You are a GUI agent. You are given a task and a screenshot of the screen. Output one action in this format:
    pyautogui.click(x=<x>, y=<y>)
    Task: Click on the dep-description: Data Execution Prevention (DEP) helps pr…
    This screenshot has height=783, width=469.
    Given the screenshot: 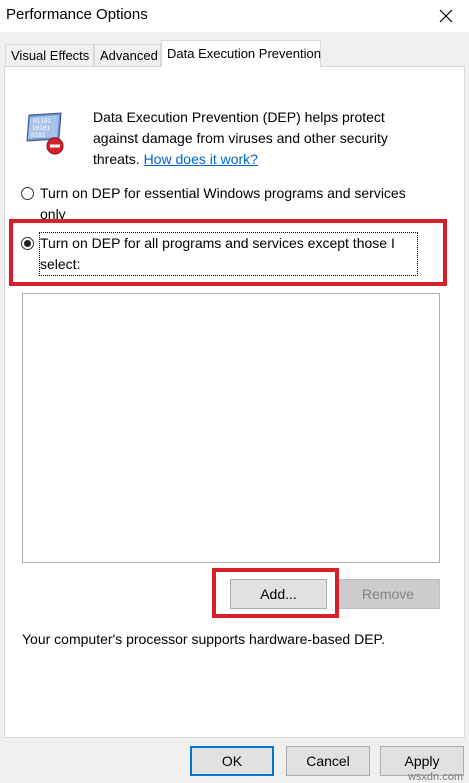 What is the action you would take?
    pyautogui.click(x=263, y=138)
    